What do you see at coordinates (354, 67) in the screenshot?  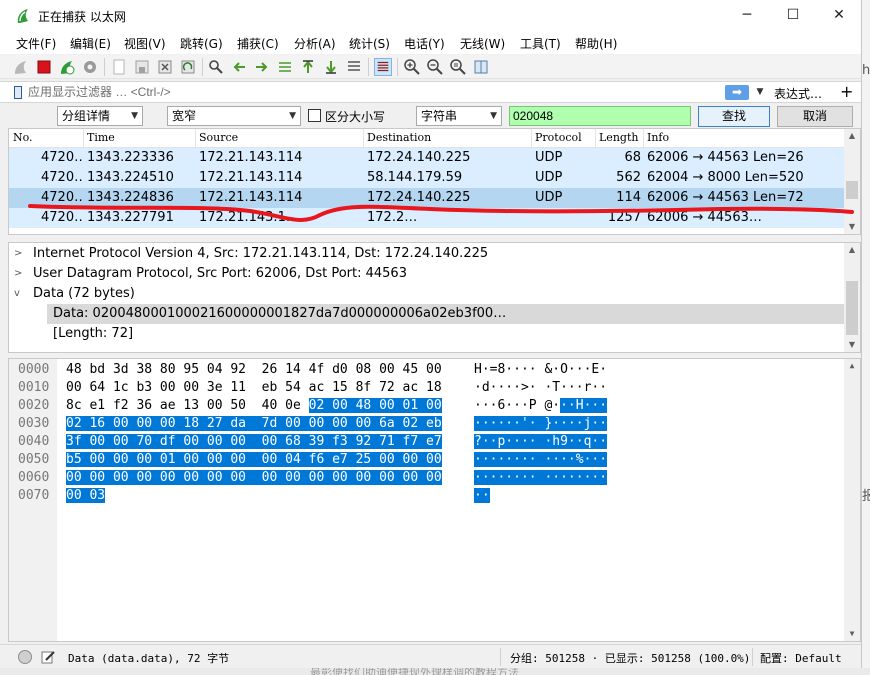 I see `autoscroll-icon` at bounding box center [354, 67].